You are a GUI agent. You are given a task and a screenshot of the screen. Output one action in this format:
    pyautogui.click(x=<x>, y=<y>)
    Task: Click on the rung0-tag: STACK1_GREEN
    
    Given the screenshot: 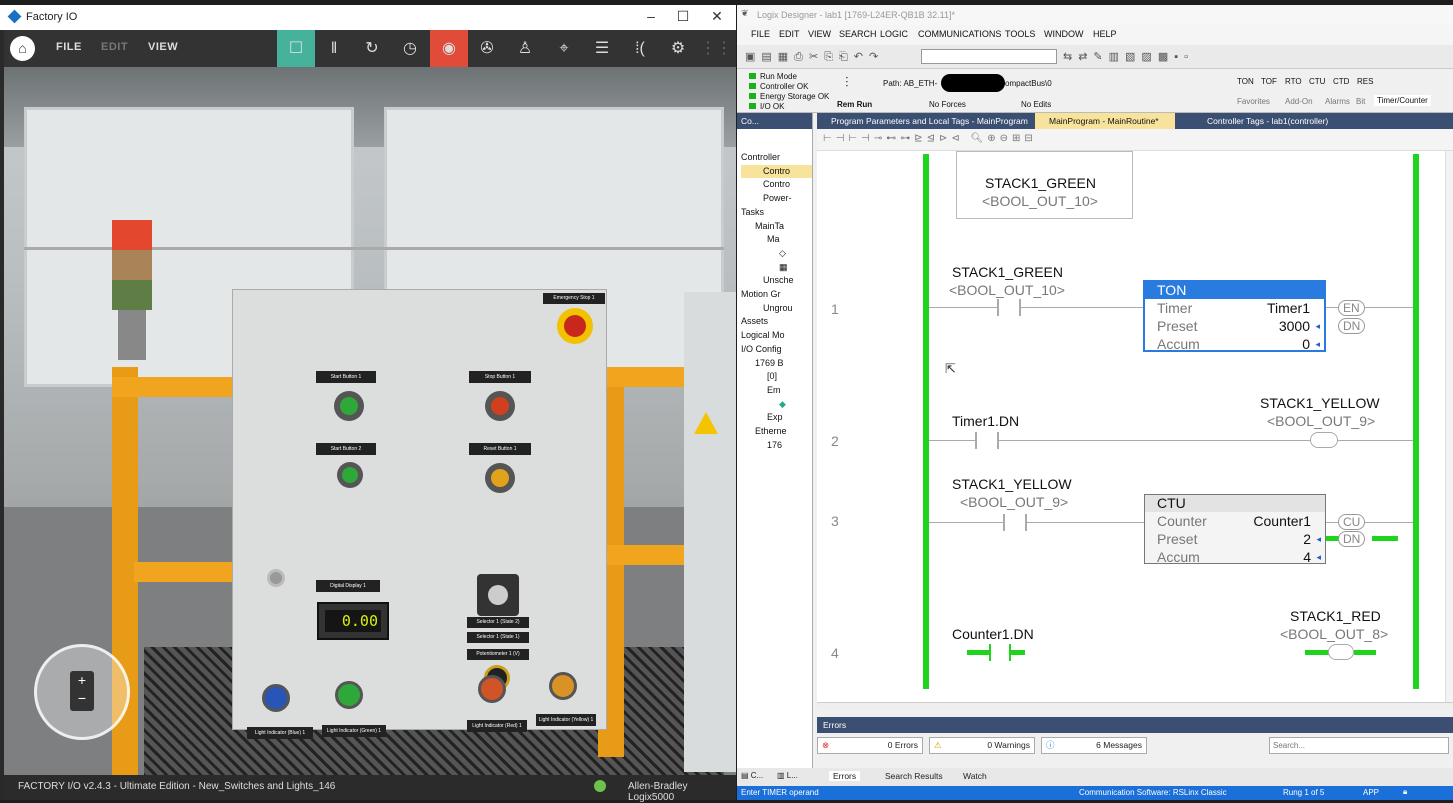 What is the action you would take?
    pyautogui.click(x=1040, y=183)
    